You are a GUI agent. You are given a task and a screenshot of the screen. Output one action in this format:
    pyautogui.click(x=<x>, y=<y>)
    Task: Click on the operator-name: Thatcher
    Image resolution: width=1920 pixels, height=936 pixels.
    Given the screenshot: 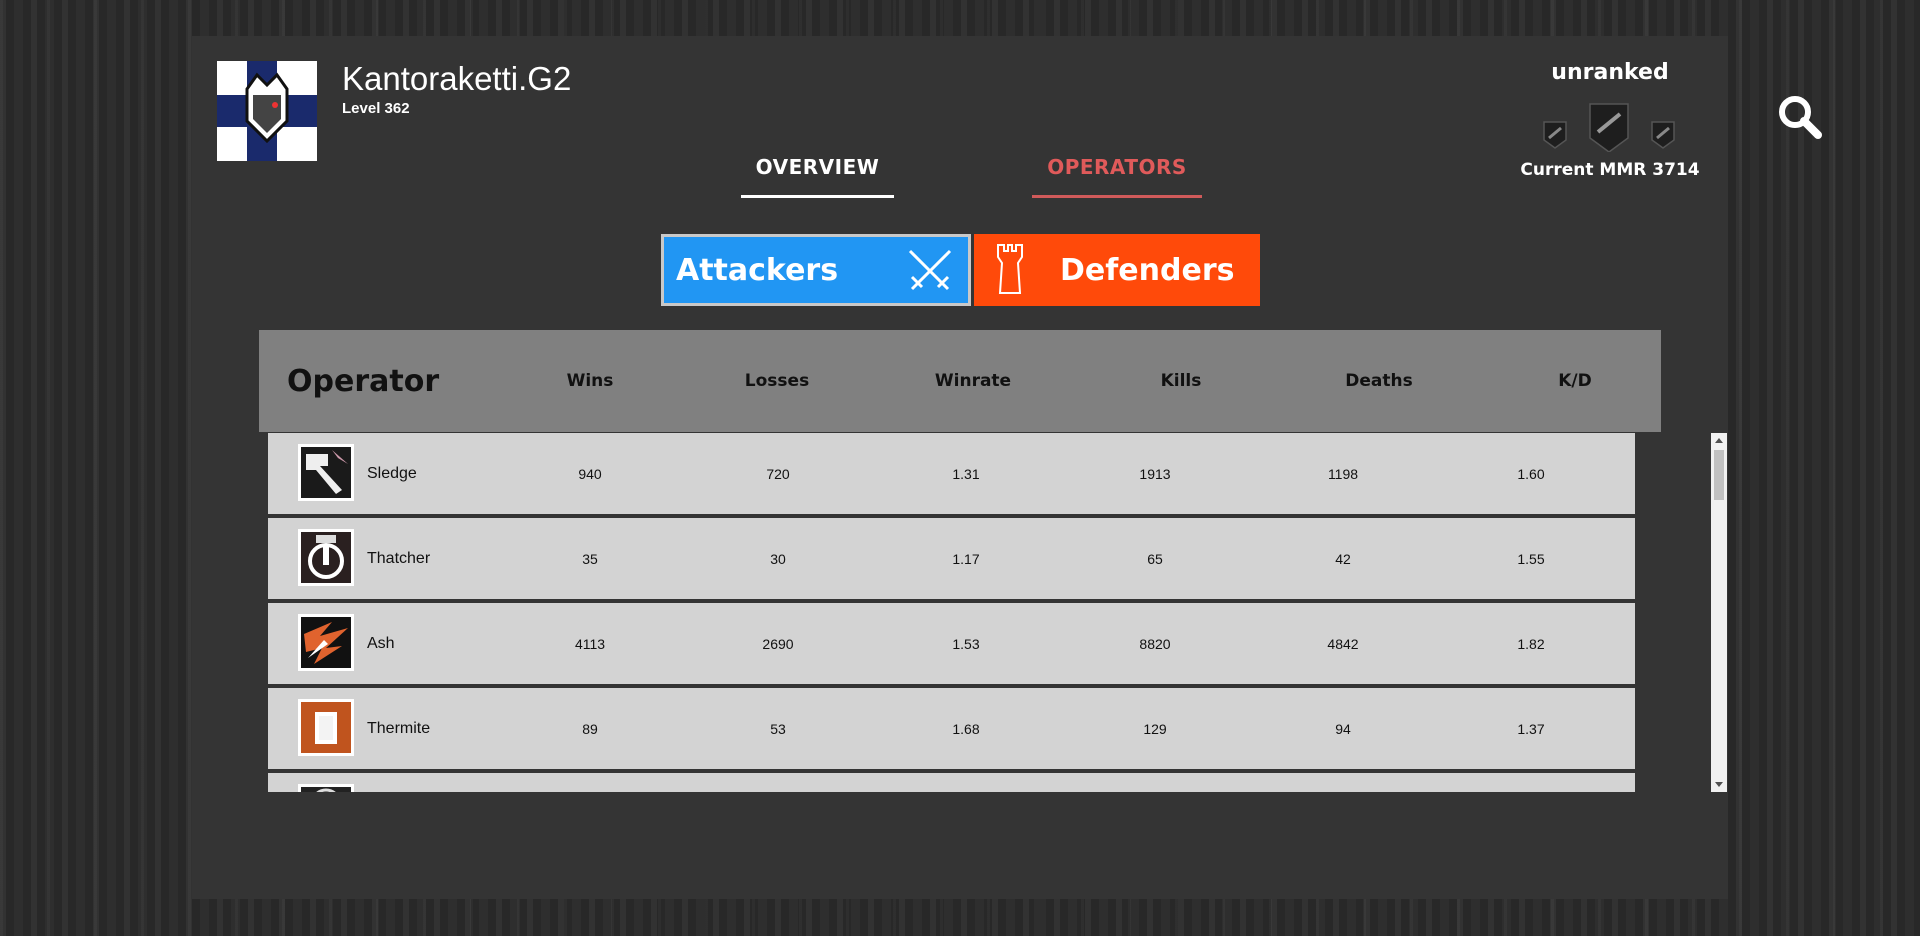 What is the action you would take?
    pyautogui.click(x=399, y=558)
    